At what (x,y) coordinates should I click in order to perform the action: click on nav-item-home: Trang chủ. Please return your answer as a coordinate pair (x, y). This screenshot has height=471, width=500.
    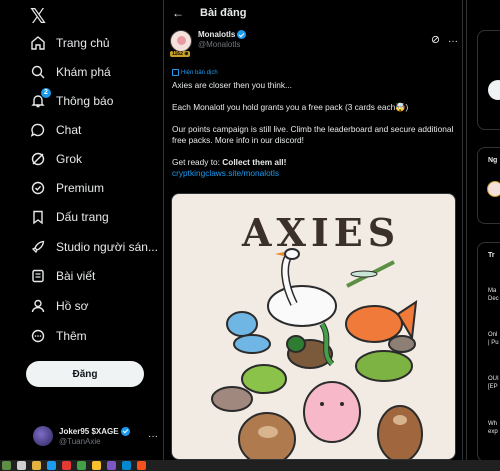
    Looking at the image, I should click on (70, 43).